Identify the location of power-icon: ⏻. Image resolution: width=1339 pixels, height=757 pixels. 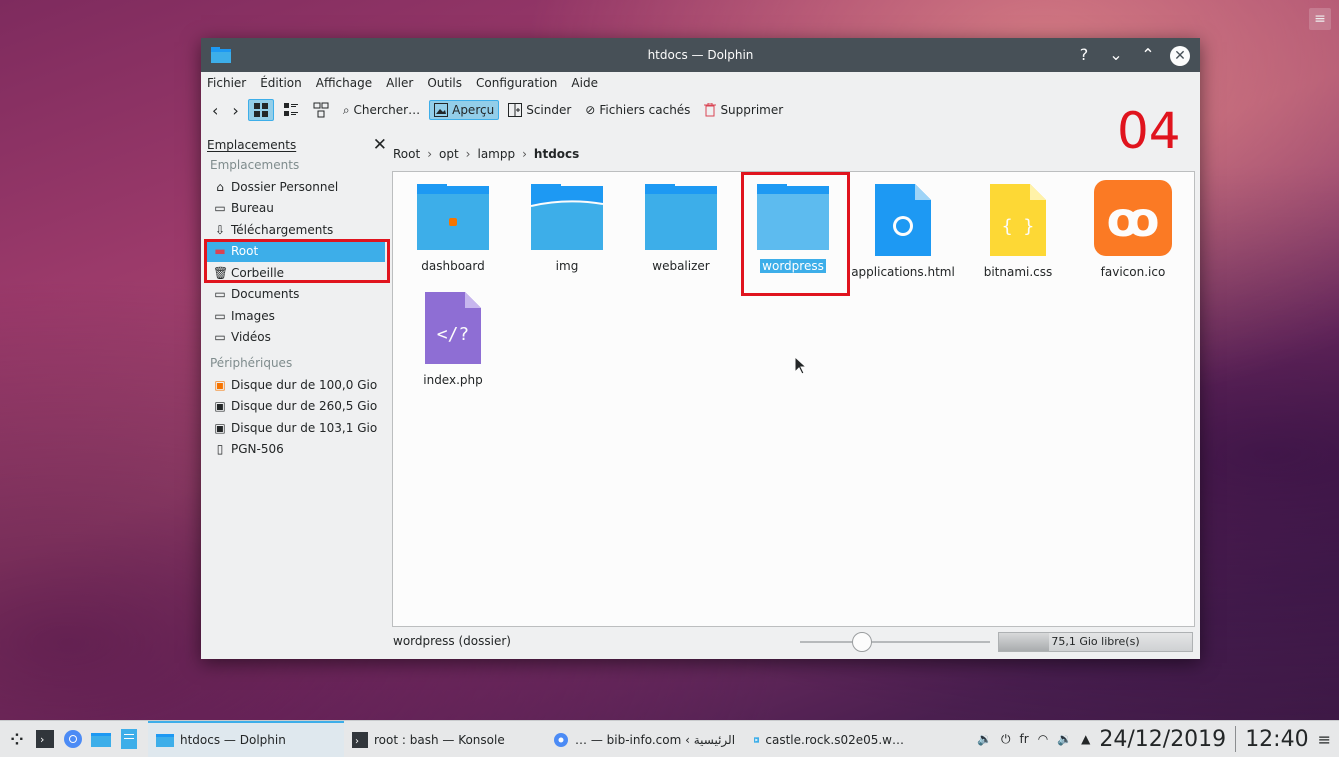
(1006, 739).